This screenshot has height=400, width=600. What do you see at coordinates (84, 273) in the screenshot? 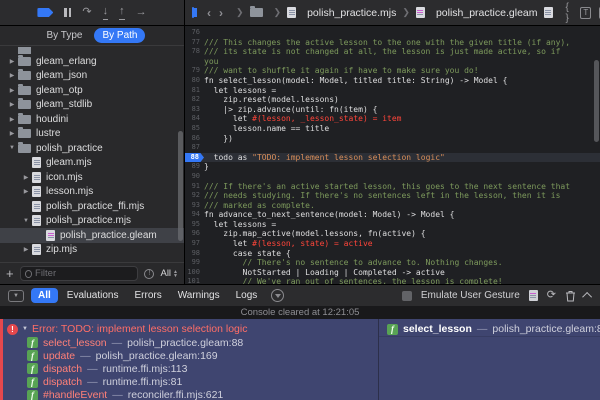
I see `filter-input` at bounding box center [84, 273].